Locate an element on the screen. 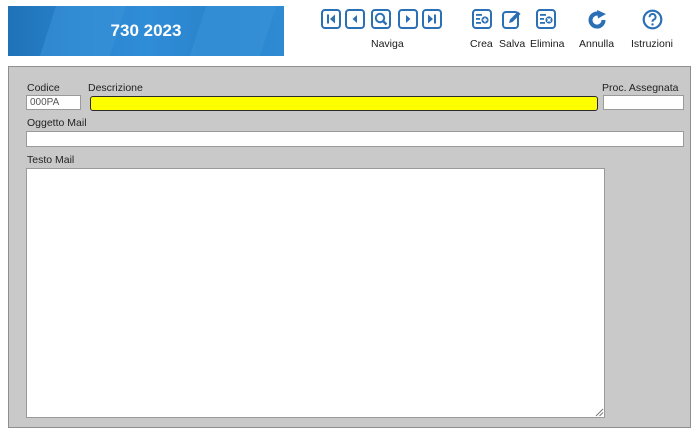 The width and height of the screenshot is (691, 428). descrizione-field is located at coordinates (344, 103).